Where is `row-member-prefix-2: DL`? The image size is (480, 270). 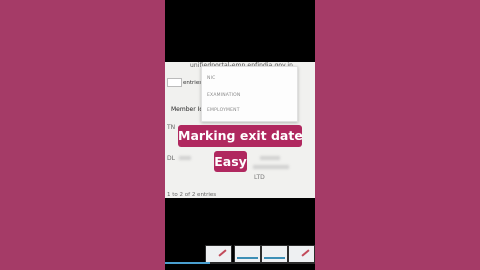
row-member-prefix-2: DL is located at coordinates (171, 158).